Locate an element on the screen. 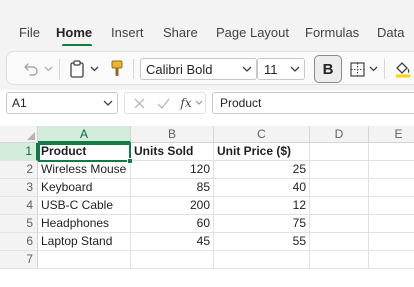  cell-d7 is located at coordinates (339, 260).